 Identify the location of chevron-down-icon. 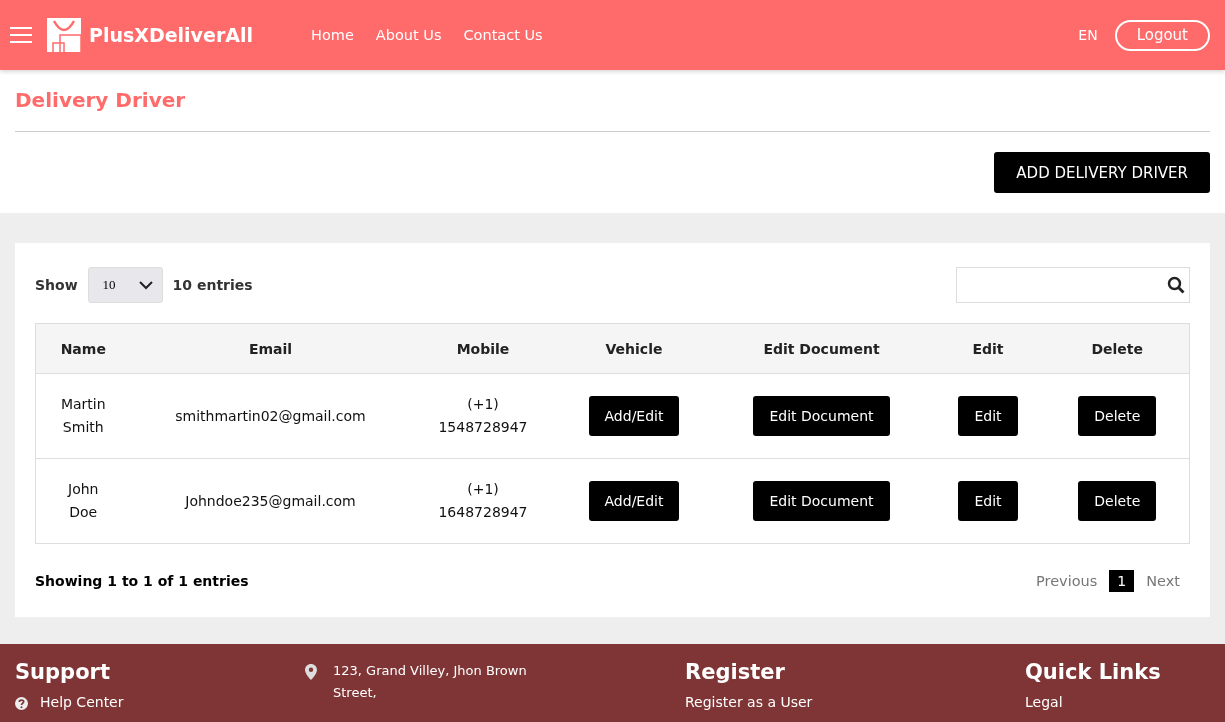
(145, 285).